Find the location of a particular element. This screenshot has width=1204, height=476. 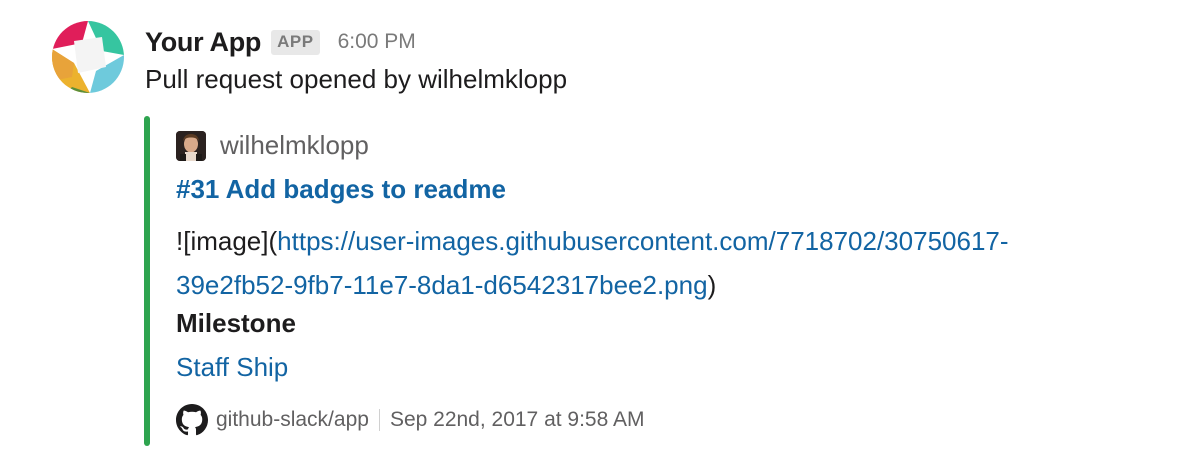

app-logo-icon is located at coordinates (88, 57).